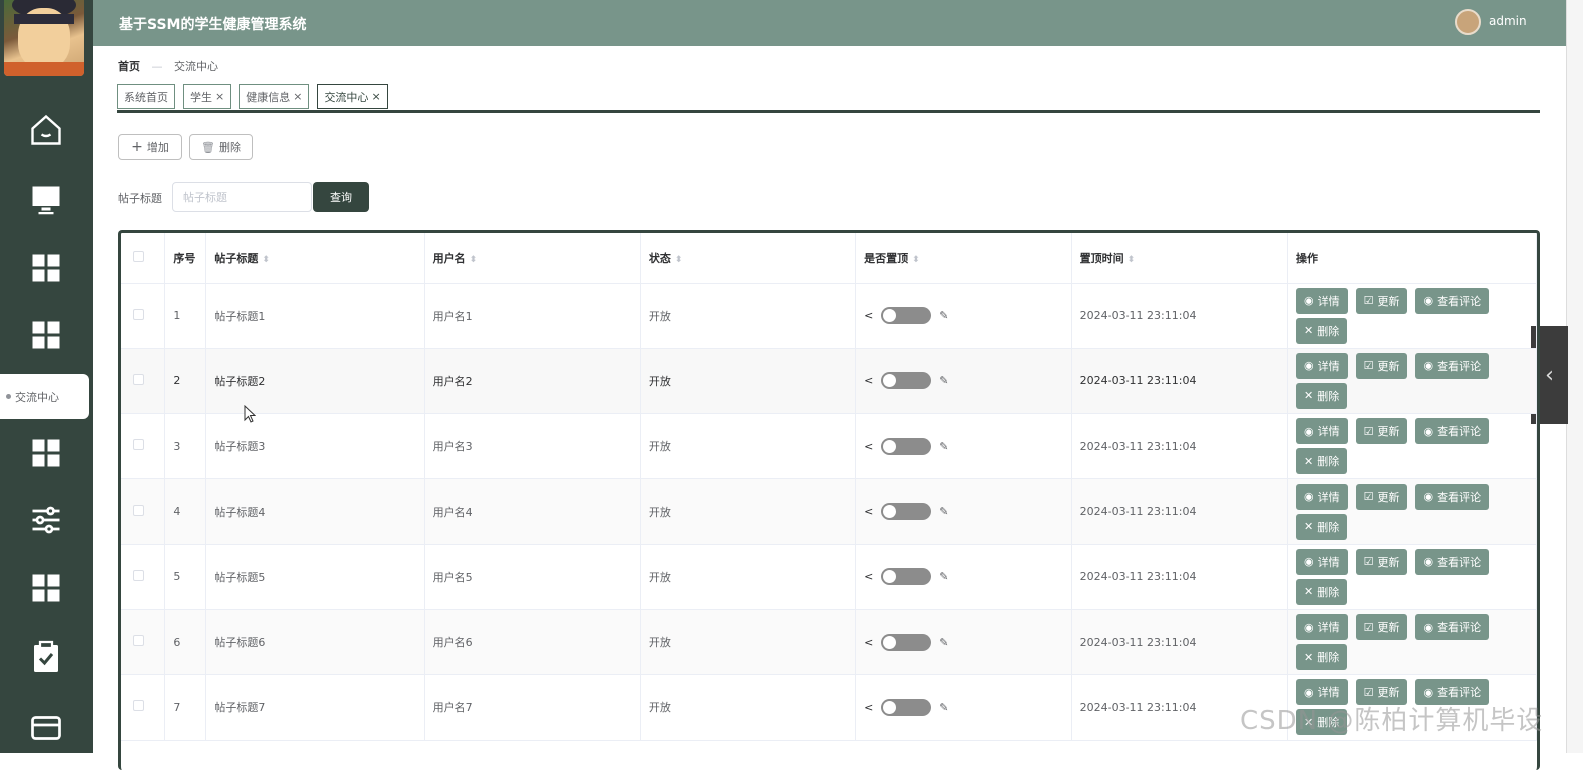 Image resolution: width=1583 pixels, height=770 pixels. What do you see at coordinates (221, 147) in the screenshot?
I see `delete-button: 🗑 删除` at bounding box center [221, 147].